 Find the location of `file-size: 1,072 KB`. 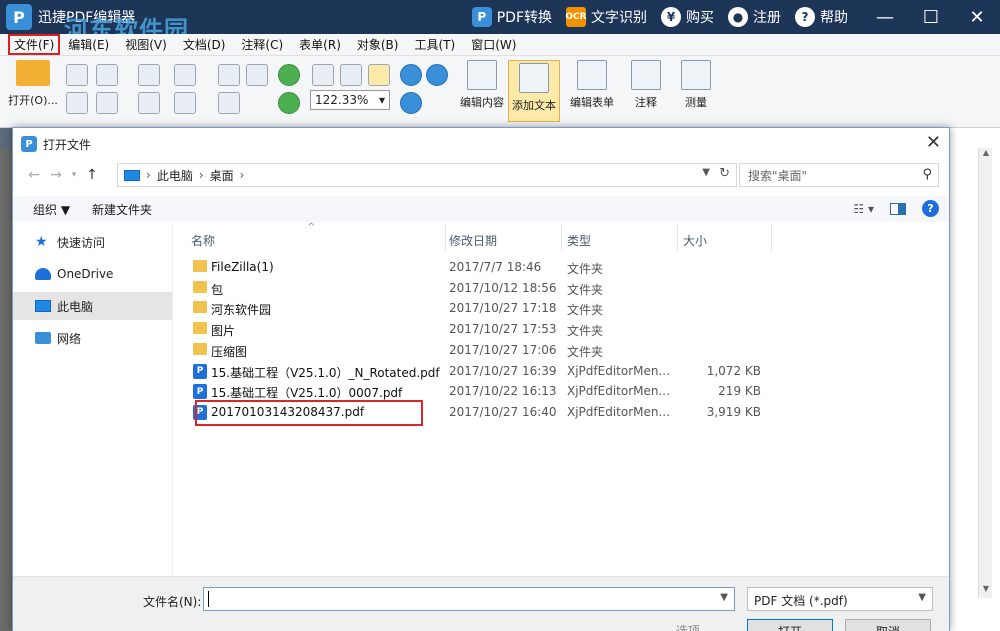

file-size: 1,072 KB is located at coordinates (733, 370).